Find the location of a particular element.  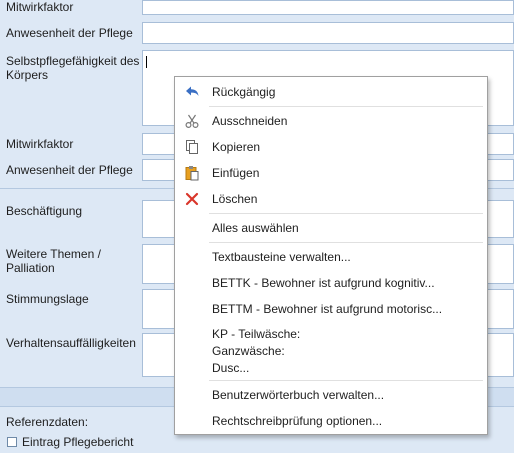

menu-item-kp-line1: KP - Teilwäsche: is located at coordinates (256, 334).